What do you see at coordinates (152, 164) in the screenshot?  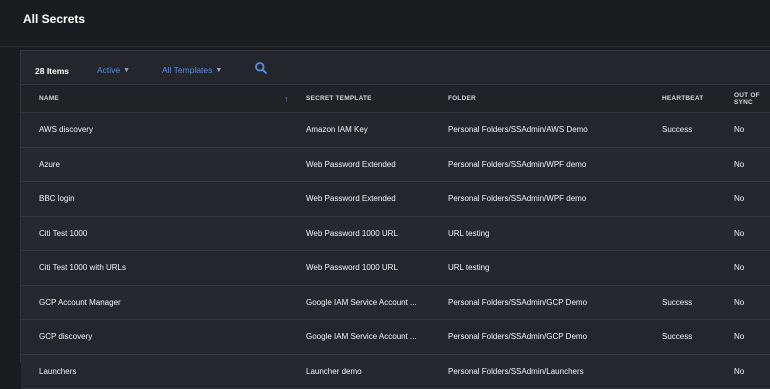 I see `secret-name: Azure` at bounding box center [152, 164].